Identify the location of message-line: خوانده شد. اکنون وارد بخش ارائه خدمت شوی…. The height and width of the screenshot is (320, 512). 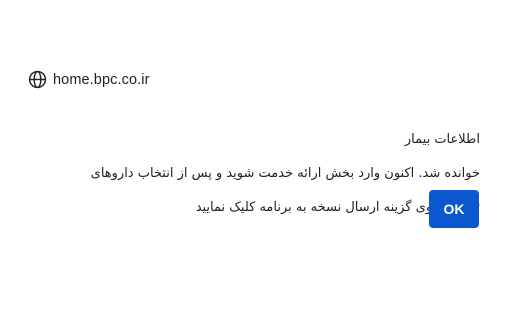
(285, 173).